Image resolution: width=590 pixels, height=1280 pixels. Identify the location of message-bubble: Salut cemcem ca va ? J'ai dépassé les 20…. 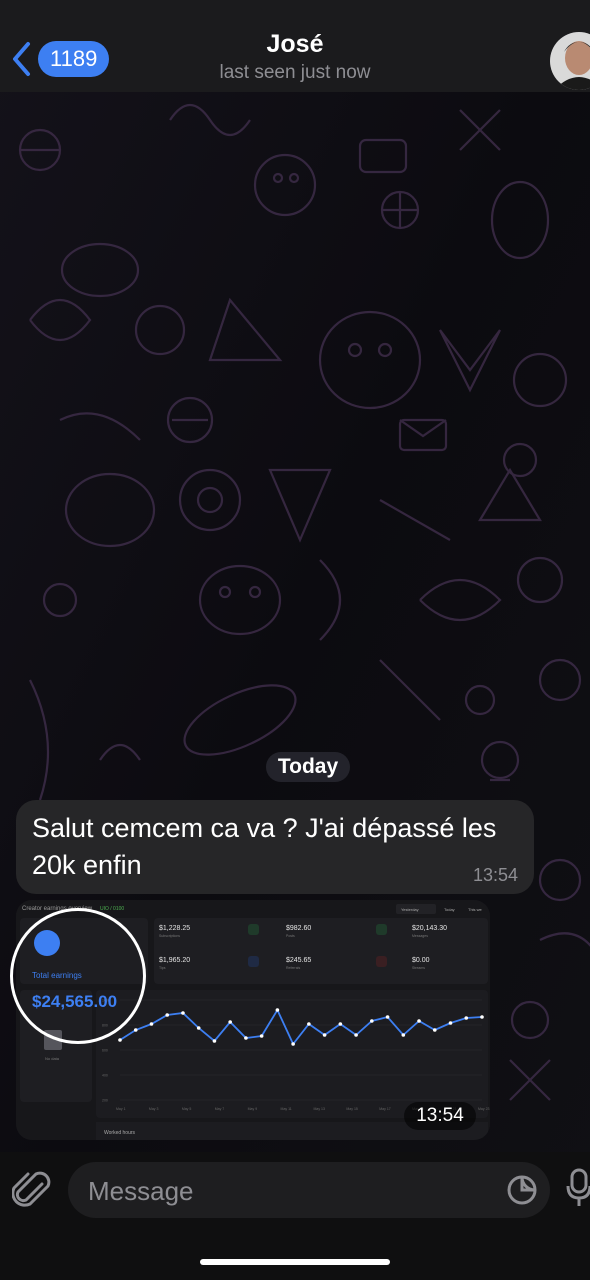
(275, 847).